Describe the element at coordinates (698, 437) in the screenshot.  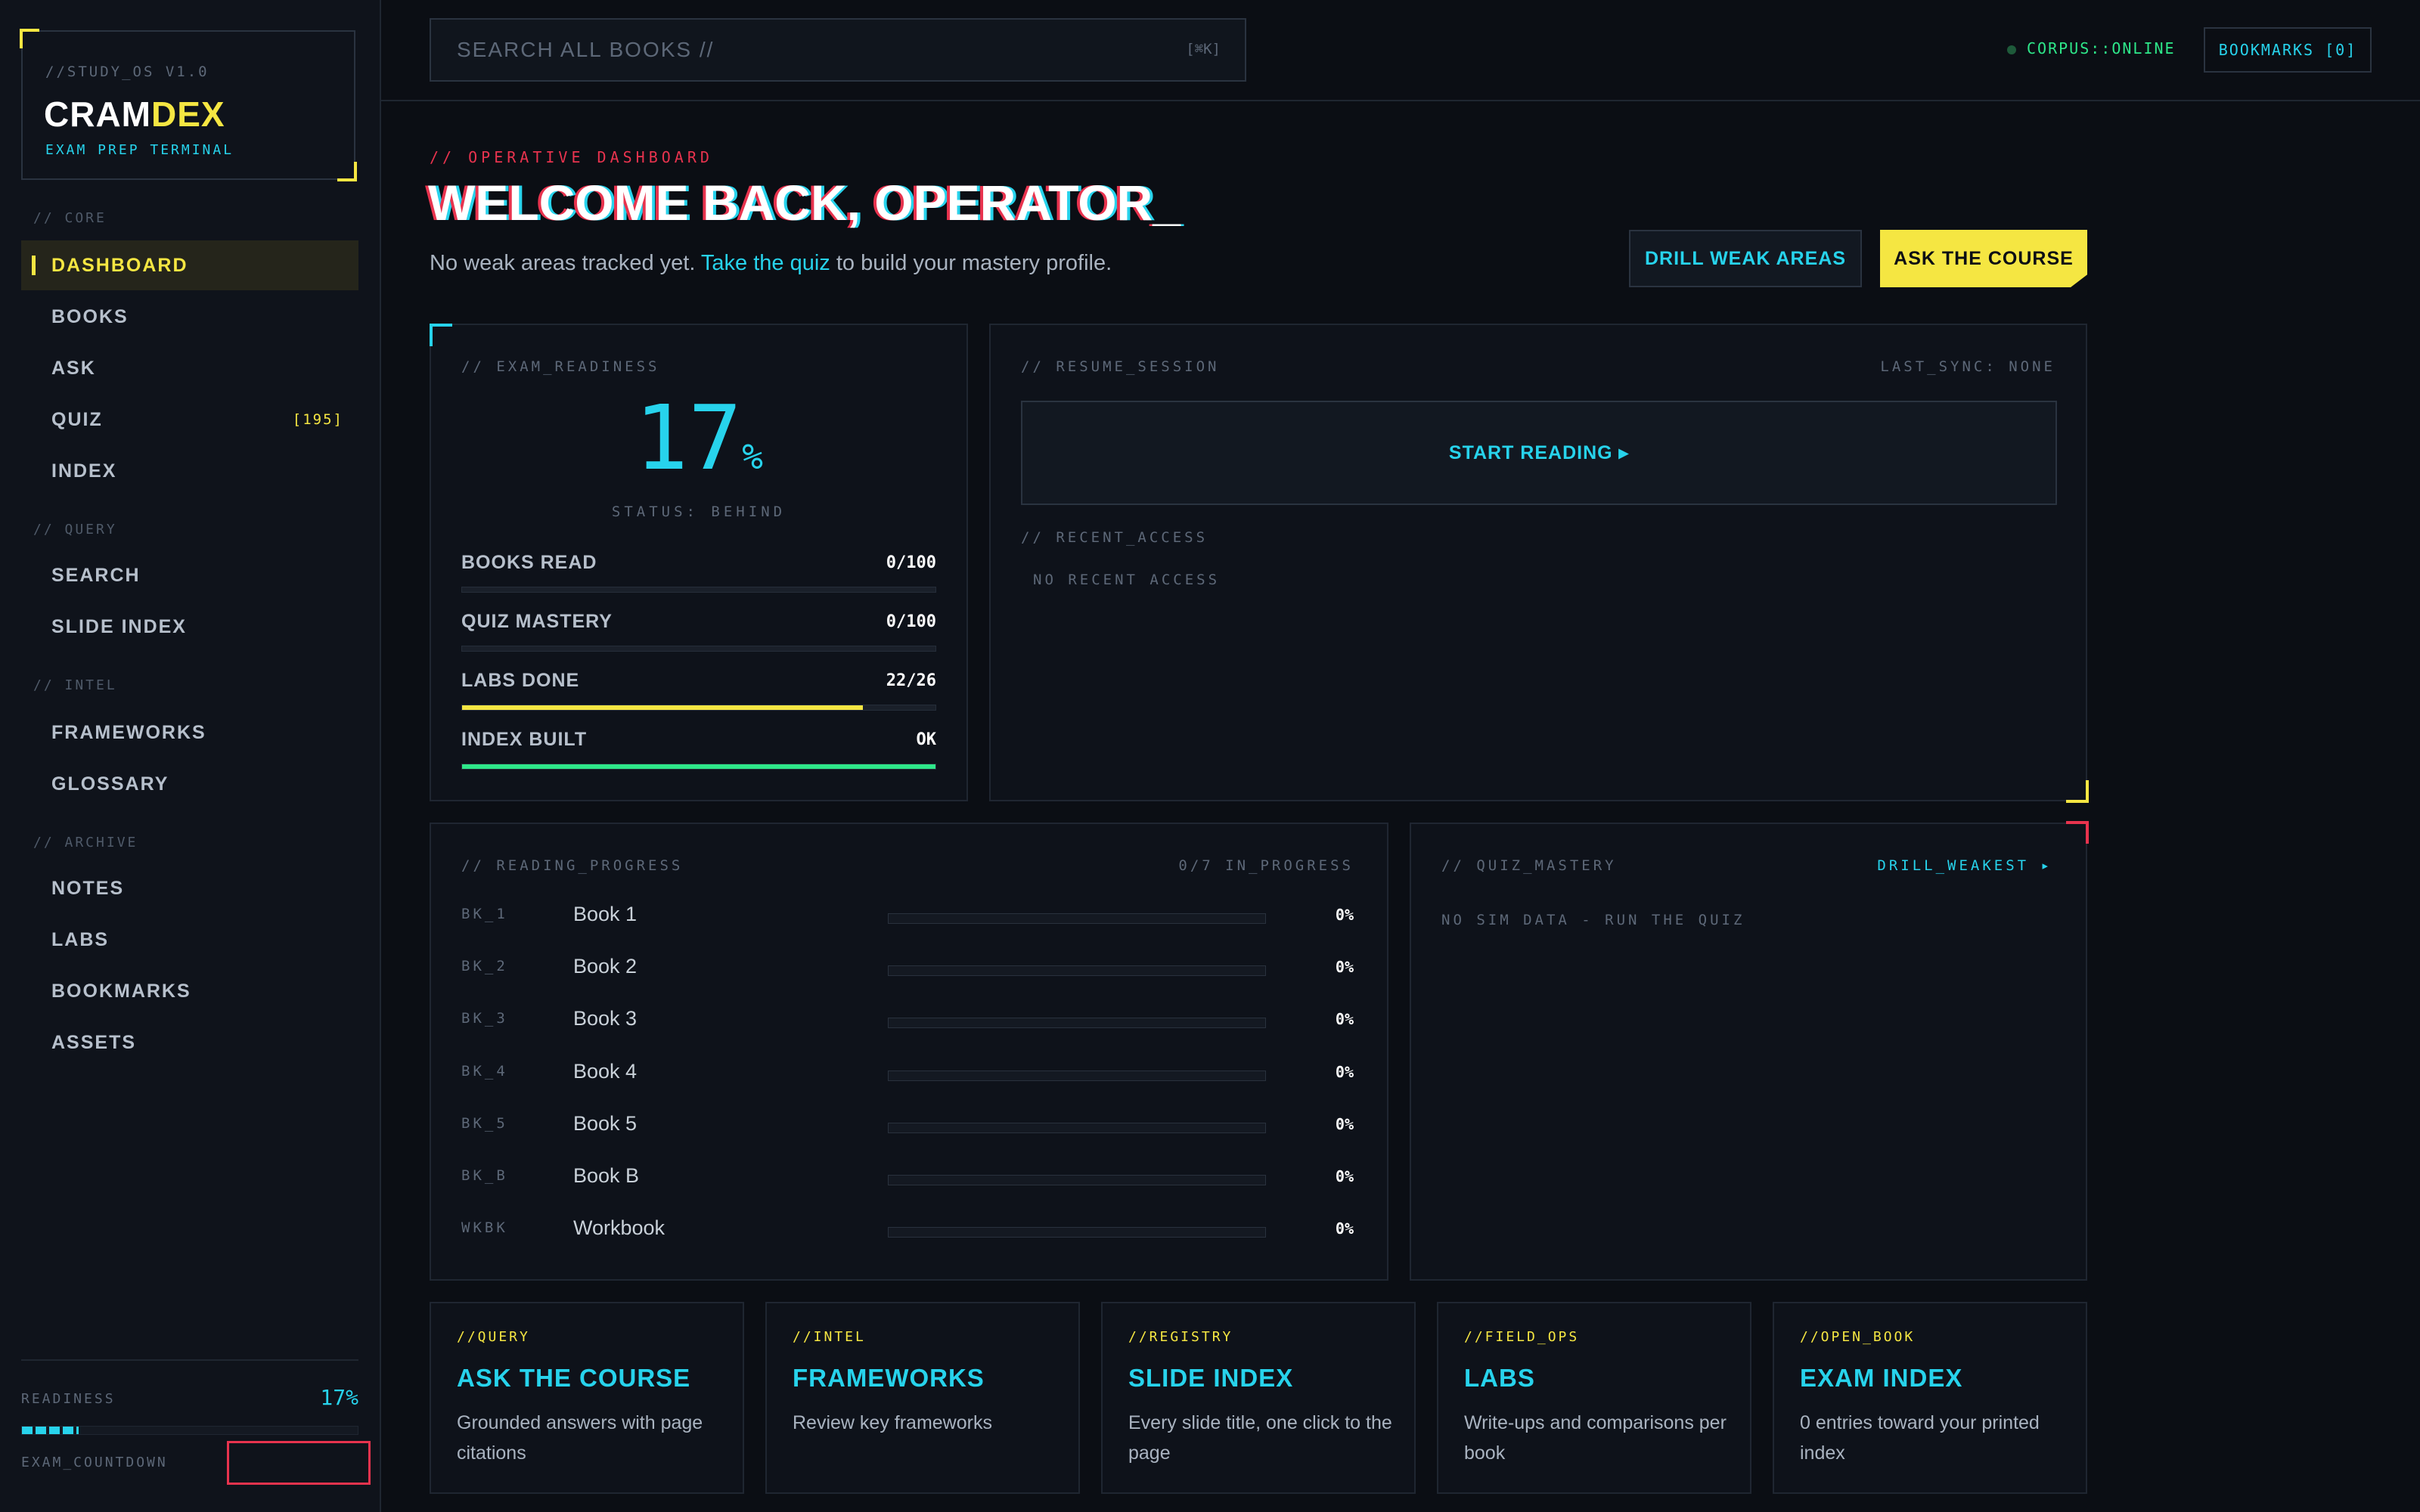
I see `readiness-percent: 17%` at that location.